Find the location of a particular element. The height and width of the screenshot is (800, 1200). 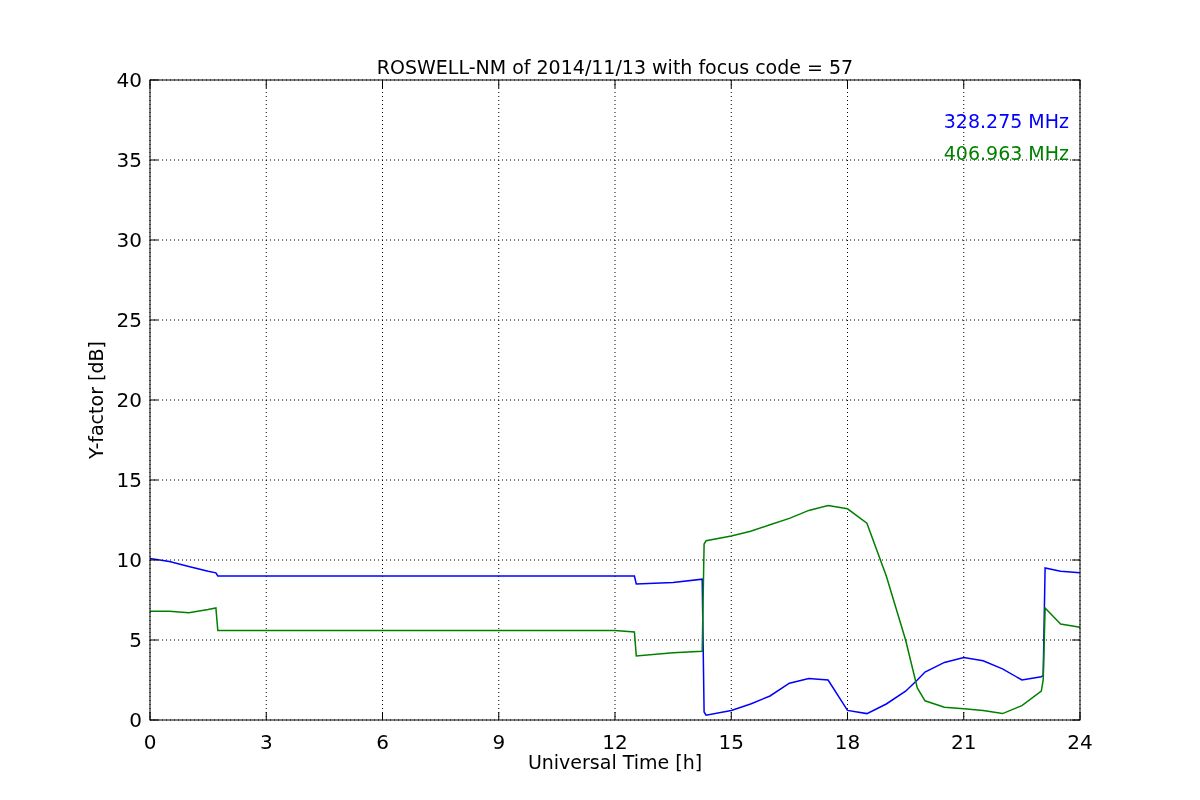

y-tick-label: 20 is located at coordinates (129, 400).